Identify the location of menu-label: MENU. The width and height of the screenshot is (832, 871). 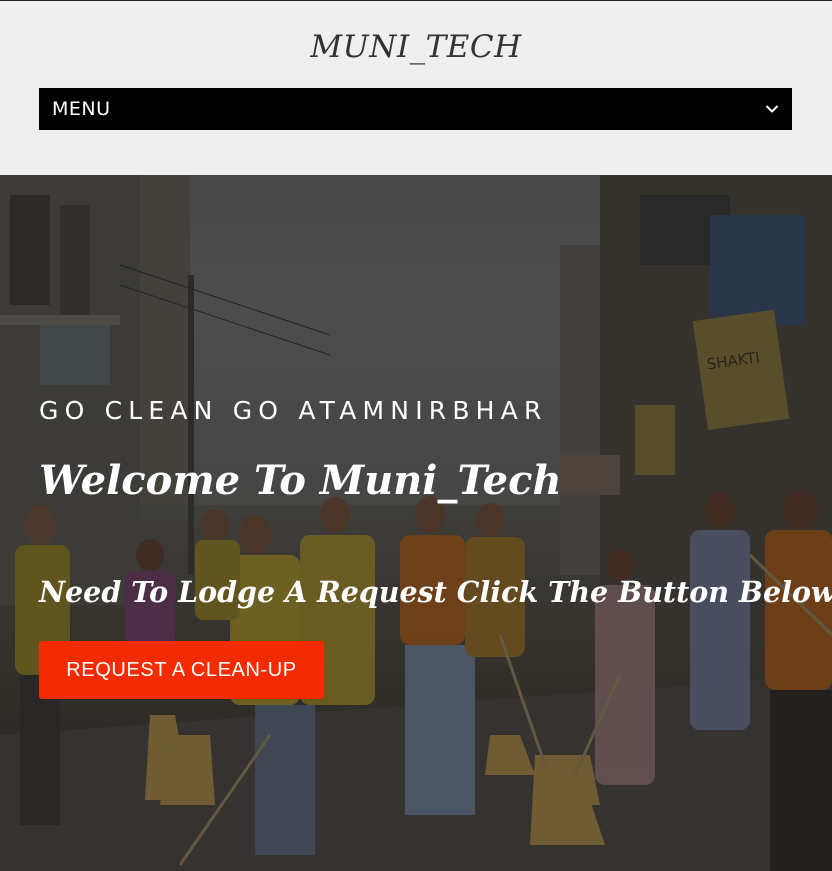
(81, 109).